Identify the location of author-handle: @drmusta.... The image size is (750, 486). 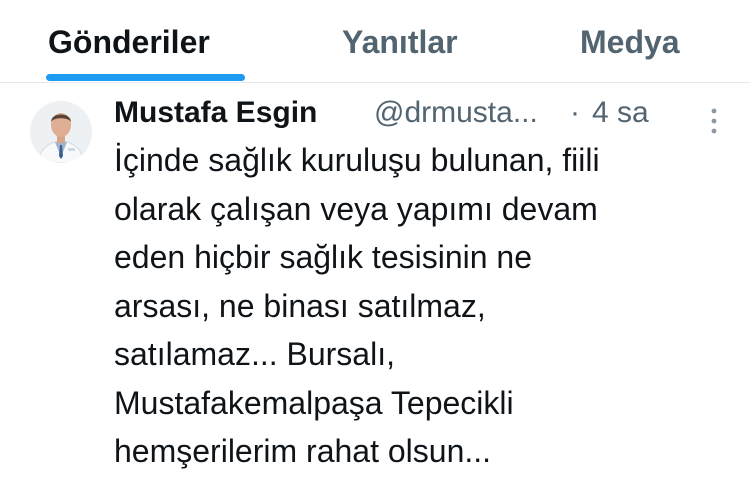
(456, 113).